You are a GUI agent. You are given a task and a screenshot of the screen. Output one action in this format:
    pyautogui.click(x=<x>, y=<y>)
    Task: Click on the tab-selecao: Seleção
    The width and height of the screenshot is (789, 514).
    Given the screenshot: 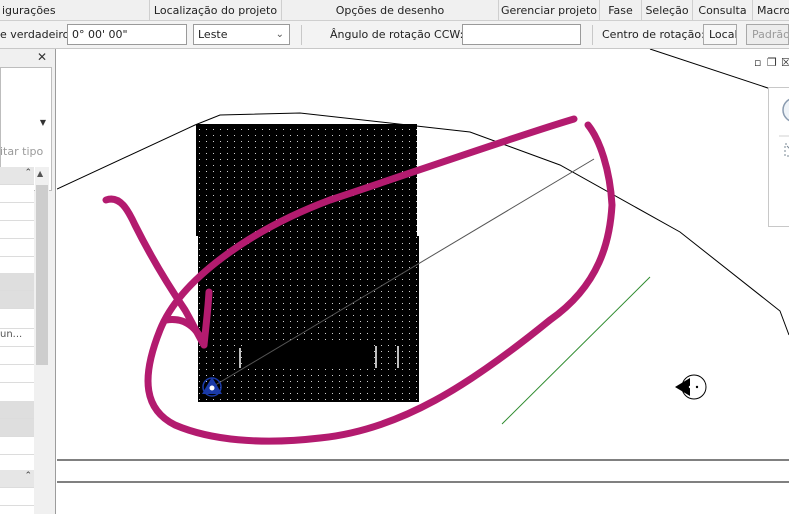 What is the action you would take?
    pyautogui.click(x=667, y=10)
    